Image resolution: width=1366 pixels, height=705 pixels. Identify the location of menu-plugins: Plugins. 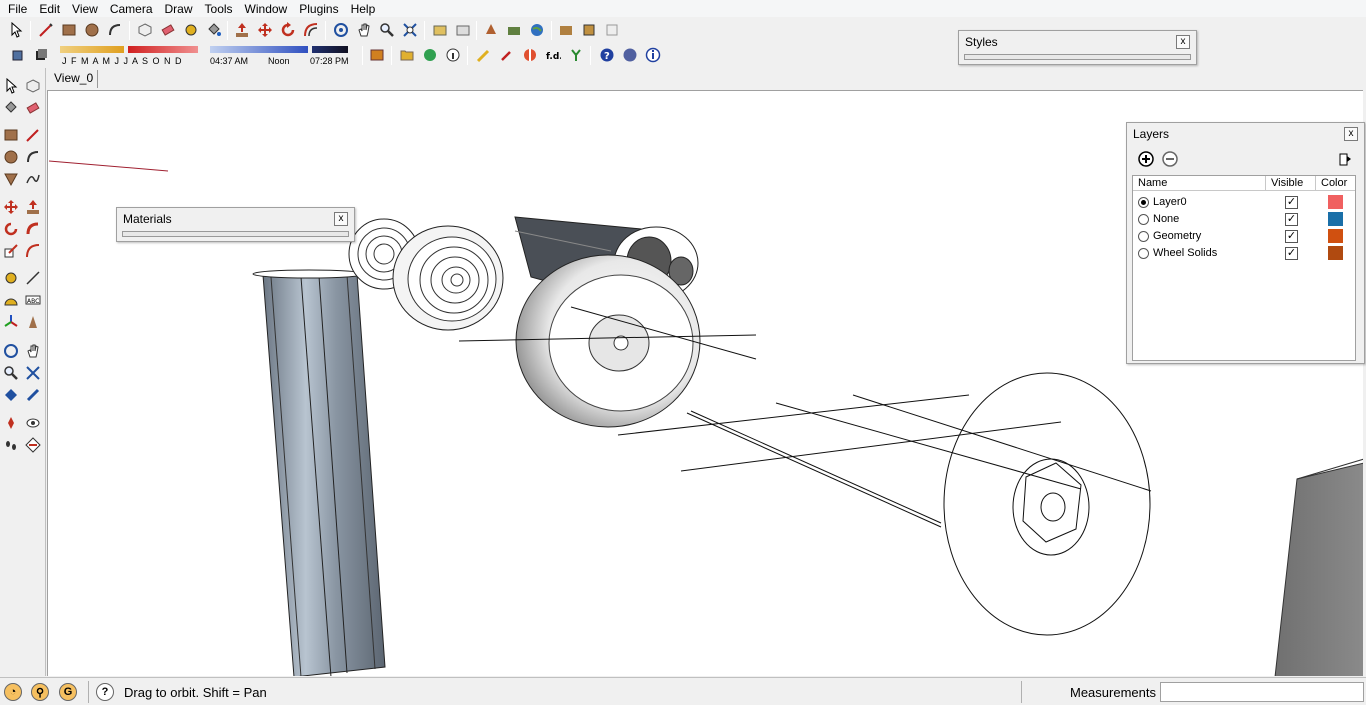
(318, 9).